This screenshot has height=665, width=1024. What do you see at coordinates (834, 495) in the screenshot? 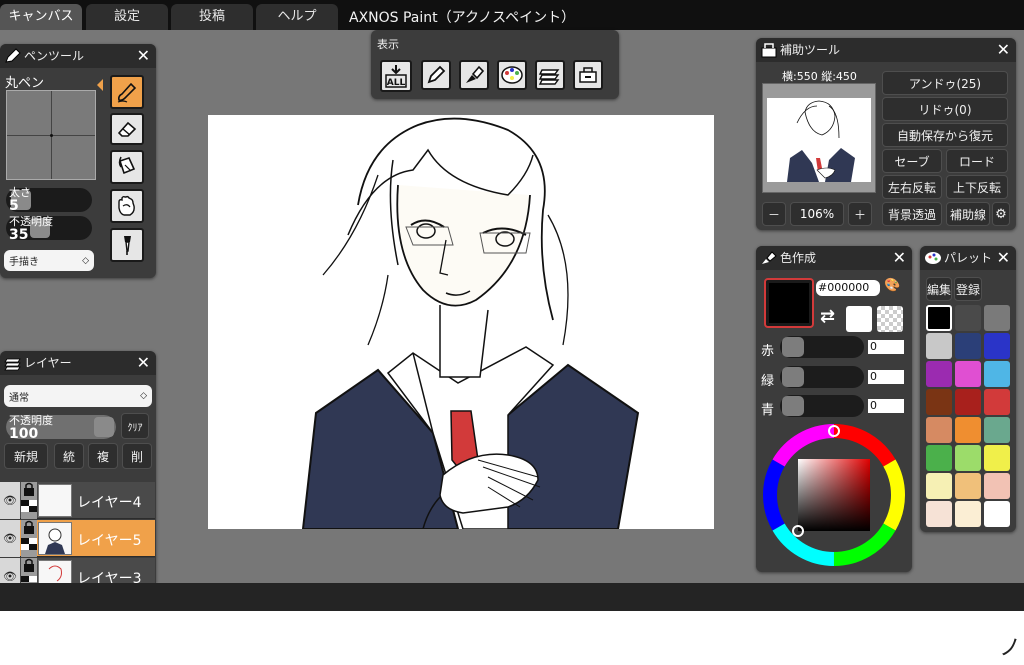
I see `color-wheel` at bounding box center [834, 495].